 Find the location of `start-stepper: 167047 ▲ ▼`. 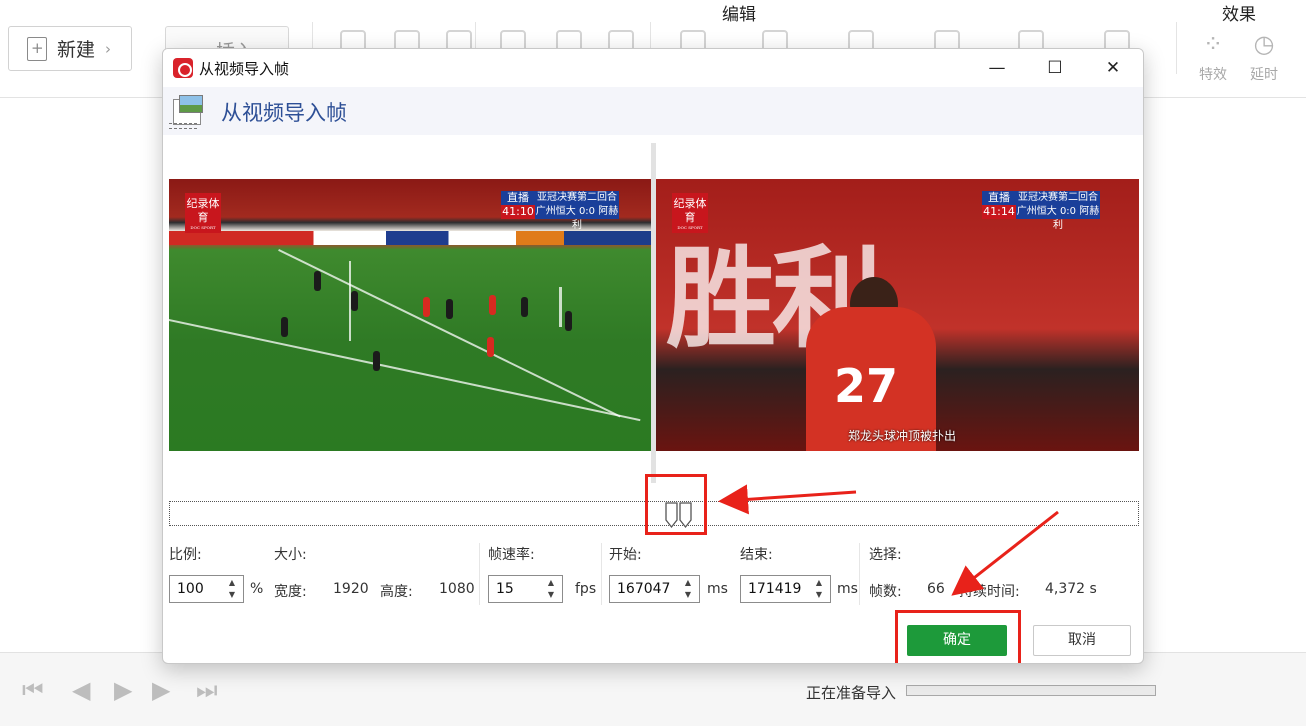

start-stepper: 167047 ▲ ▼ is located at coordinates (654, 589).